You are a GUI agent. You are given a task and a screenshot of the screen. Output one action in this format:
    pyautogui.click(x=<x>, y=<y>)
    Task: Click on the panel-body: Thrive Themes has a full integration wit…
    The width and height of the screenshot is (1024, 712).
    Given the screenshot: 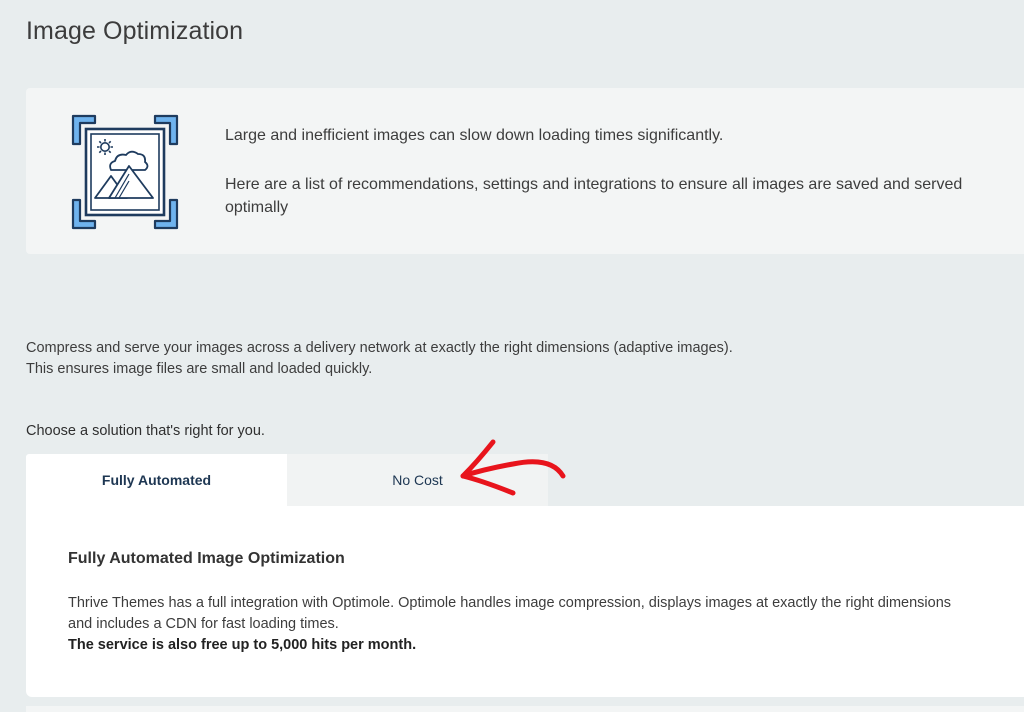 What is the action you would take?
    pyautogui.click(x=523, y=624)
    